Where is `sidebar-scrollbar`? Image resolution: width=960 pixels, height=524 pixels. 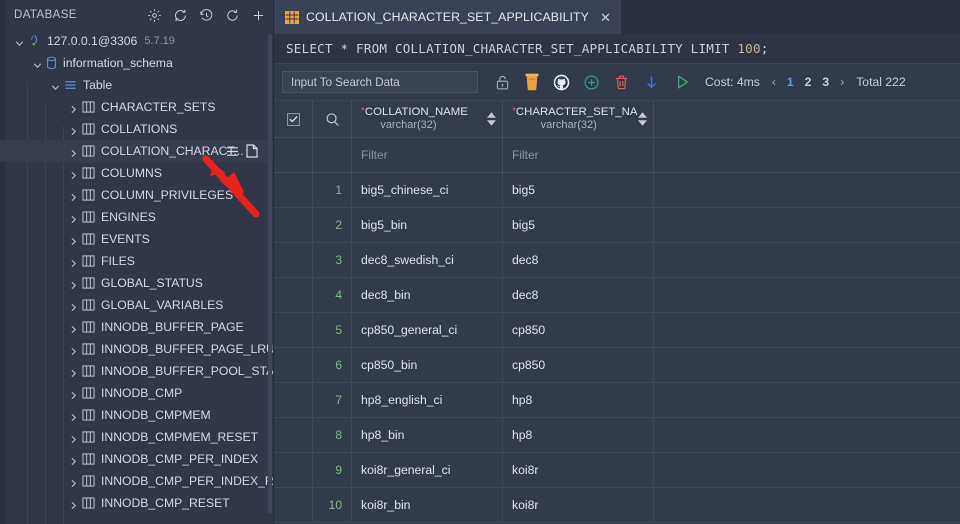
sidebar-scrollbar is located at coordinates (270, 274).